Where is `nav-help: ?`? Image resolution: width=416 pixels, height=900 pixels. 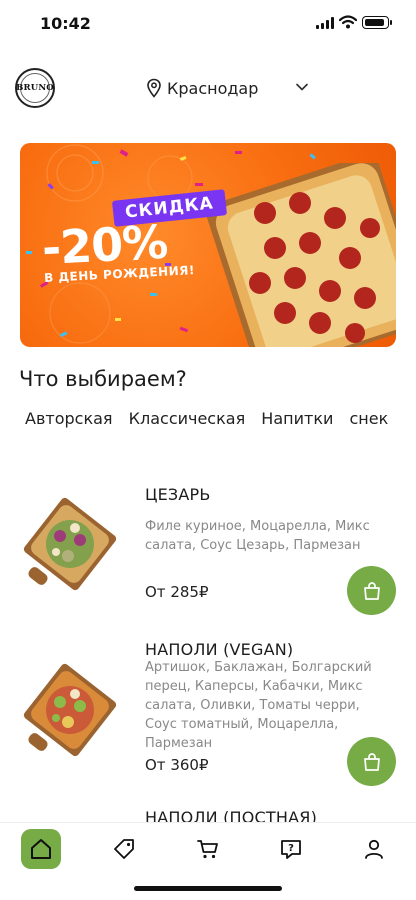 nav-help: ? is located at coordinates (291, 849).